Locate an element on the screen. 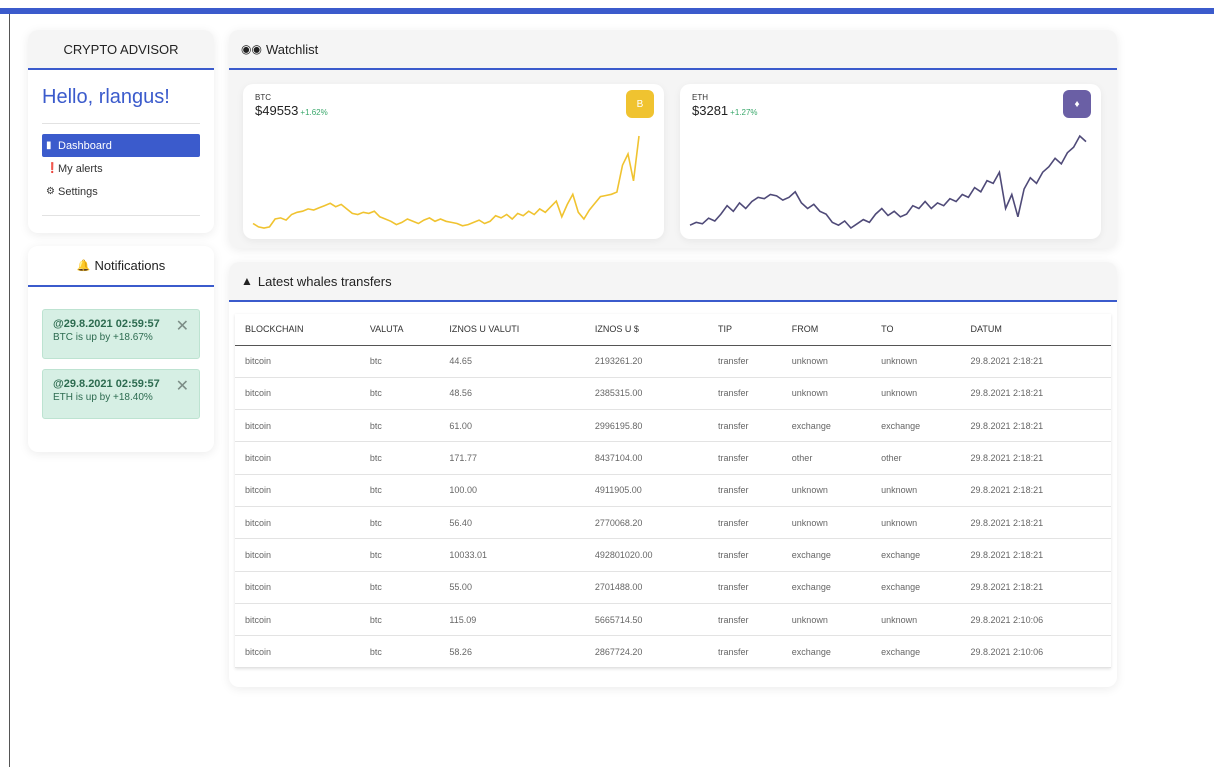  coin-symbol: ETH is located at coordinates (700, 97).